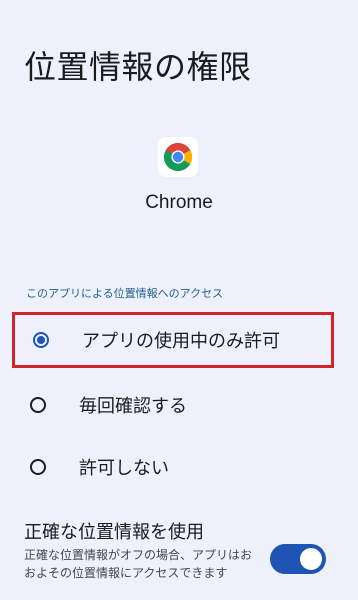  I want to click on precise-location-description: 正確な位置情報がオフの場合、アプリはおおよその位置情報にアクセスできます, so click(138, 564).